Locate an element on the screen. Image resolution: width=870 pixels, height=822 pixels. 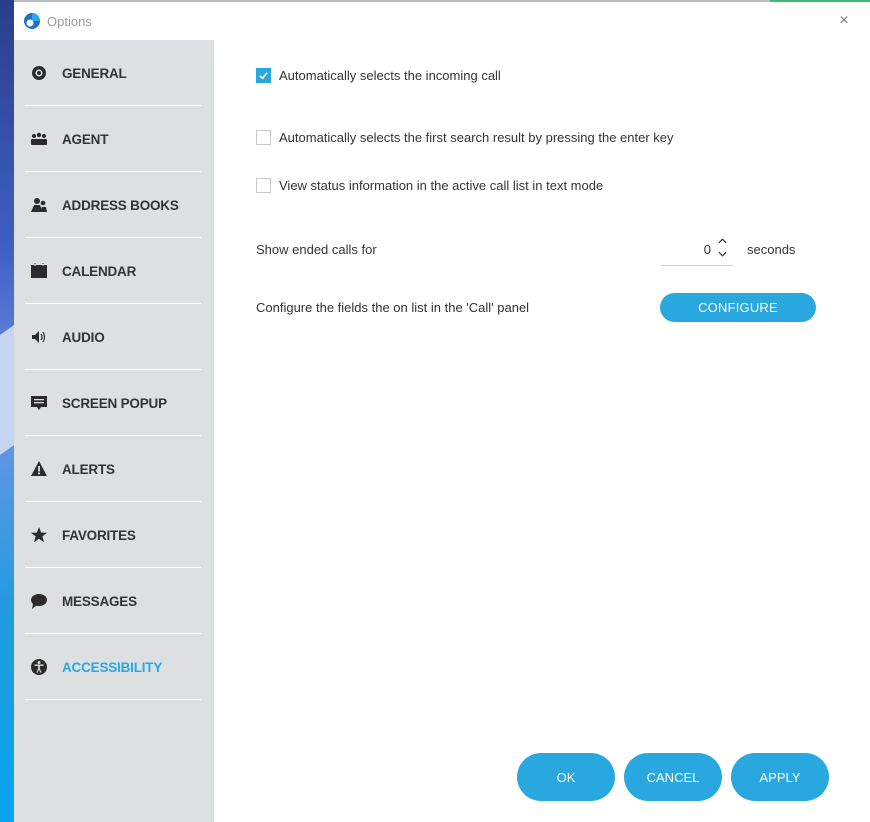
sidebar-item-label: AUDIO is located at coordinates (83, 337).